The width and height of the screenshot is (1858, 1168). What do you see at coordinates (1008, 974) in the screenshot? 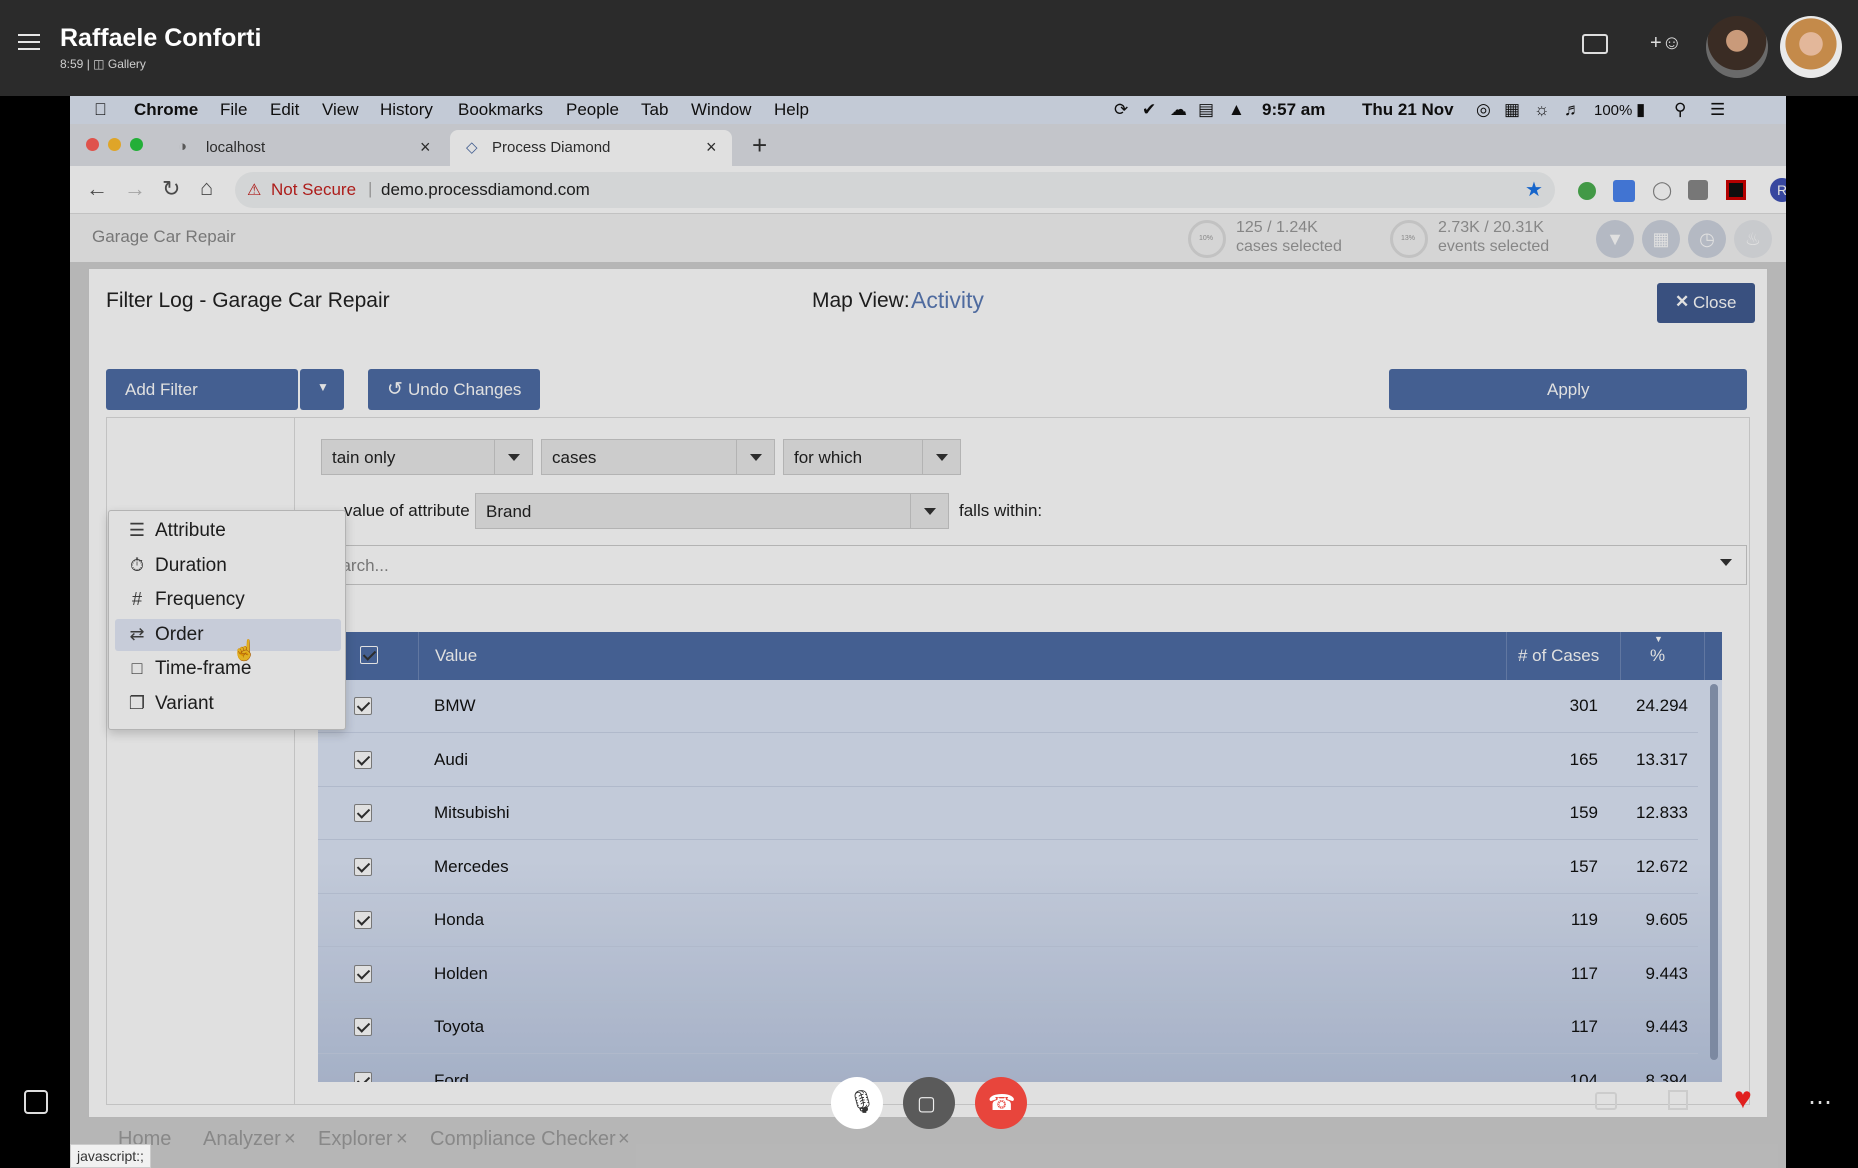
I see `table-row: Holden 117 9.443` at bounding box center [1008, 974].